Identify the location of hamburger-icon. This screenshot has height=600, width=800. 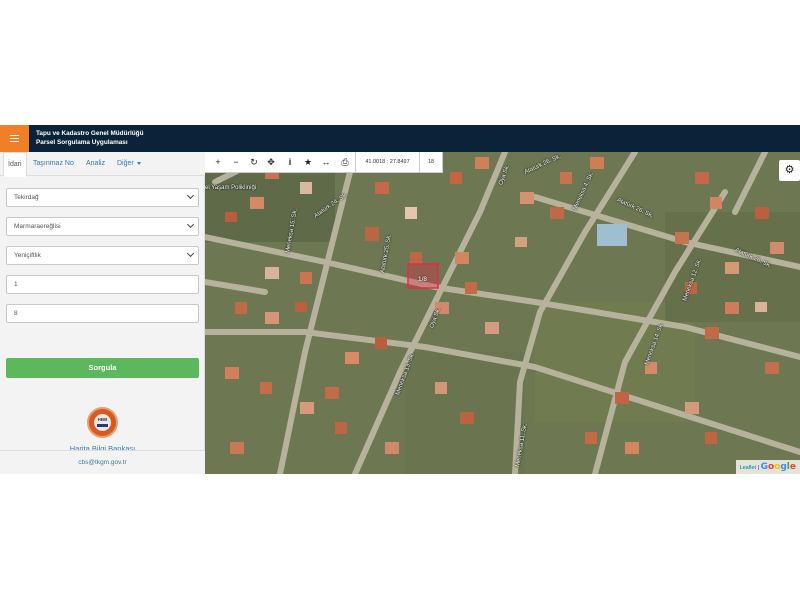
(14, 138).